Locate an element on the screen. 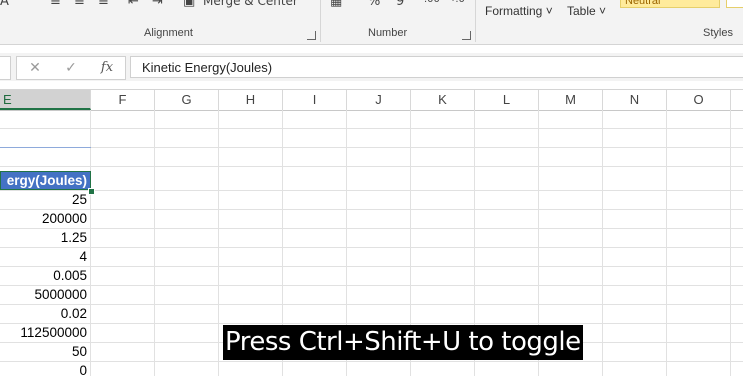 This screenshot has width=743, height=376. table-cell: 50 is located at coordinates (45, 352).